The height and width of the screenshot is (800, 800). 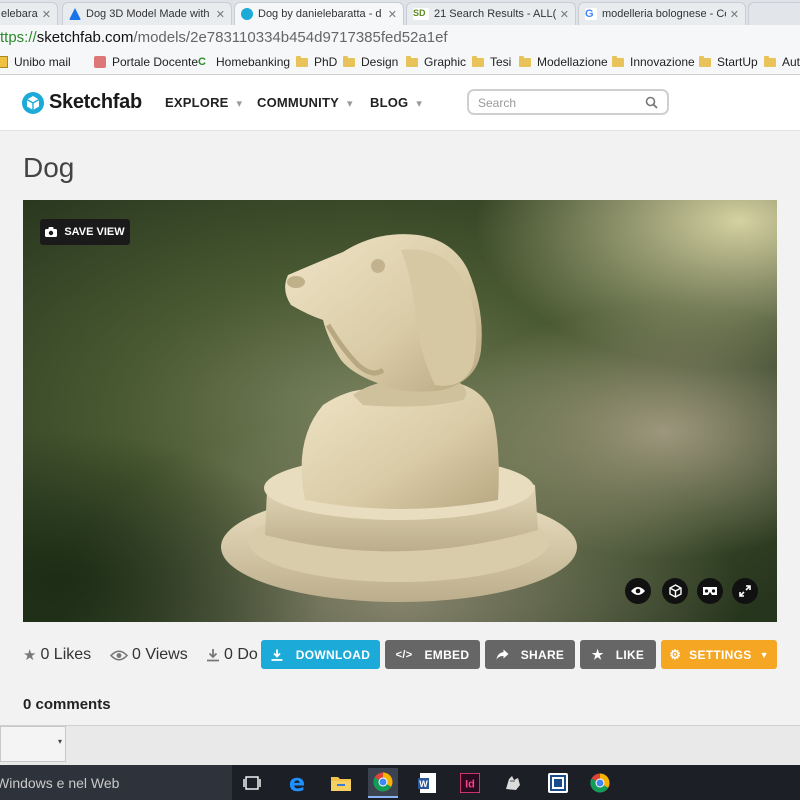 What do you see at coordinates (146, 62) in the screenshot?
I see `bookmark-portale-docente: Portale Docente` at bounding box center [146, 62].